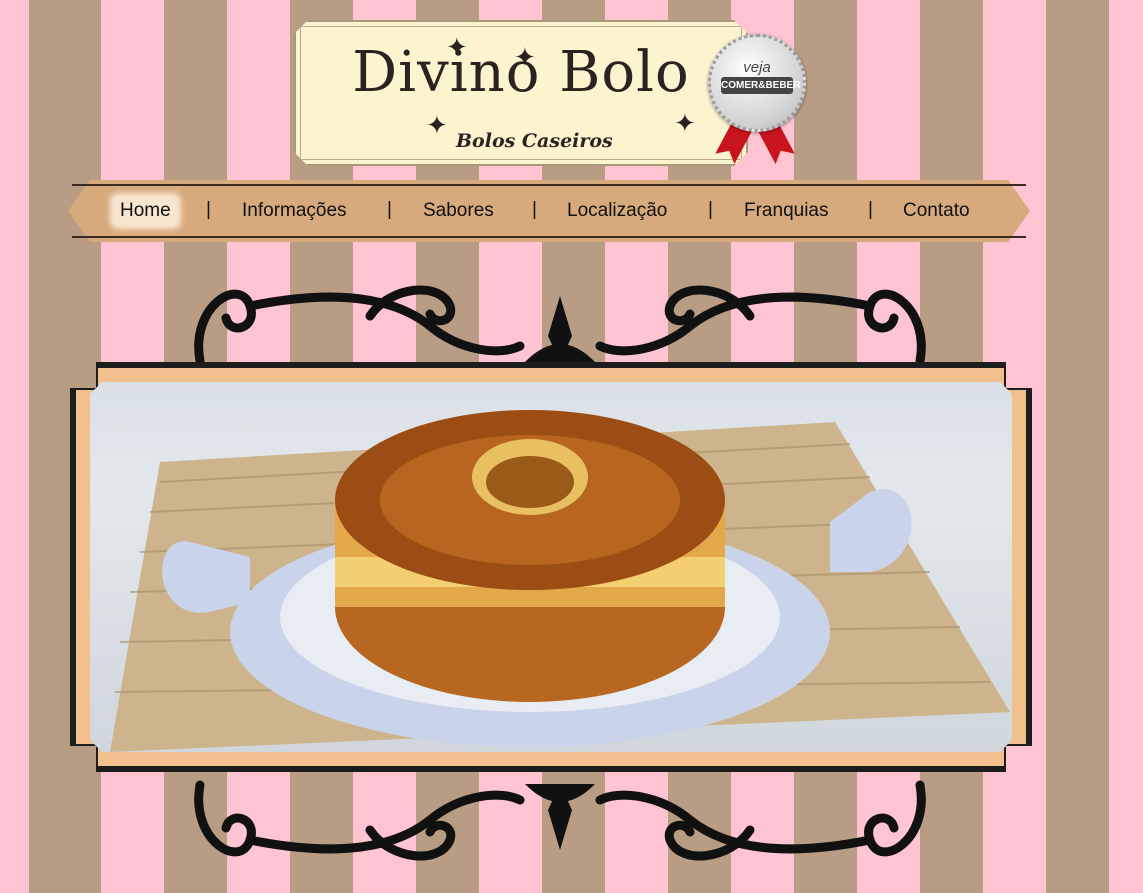  Describe the element at coordinates (145, 211) in the screenshot. I see `nav-home: Home` at that location.